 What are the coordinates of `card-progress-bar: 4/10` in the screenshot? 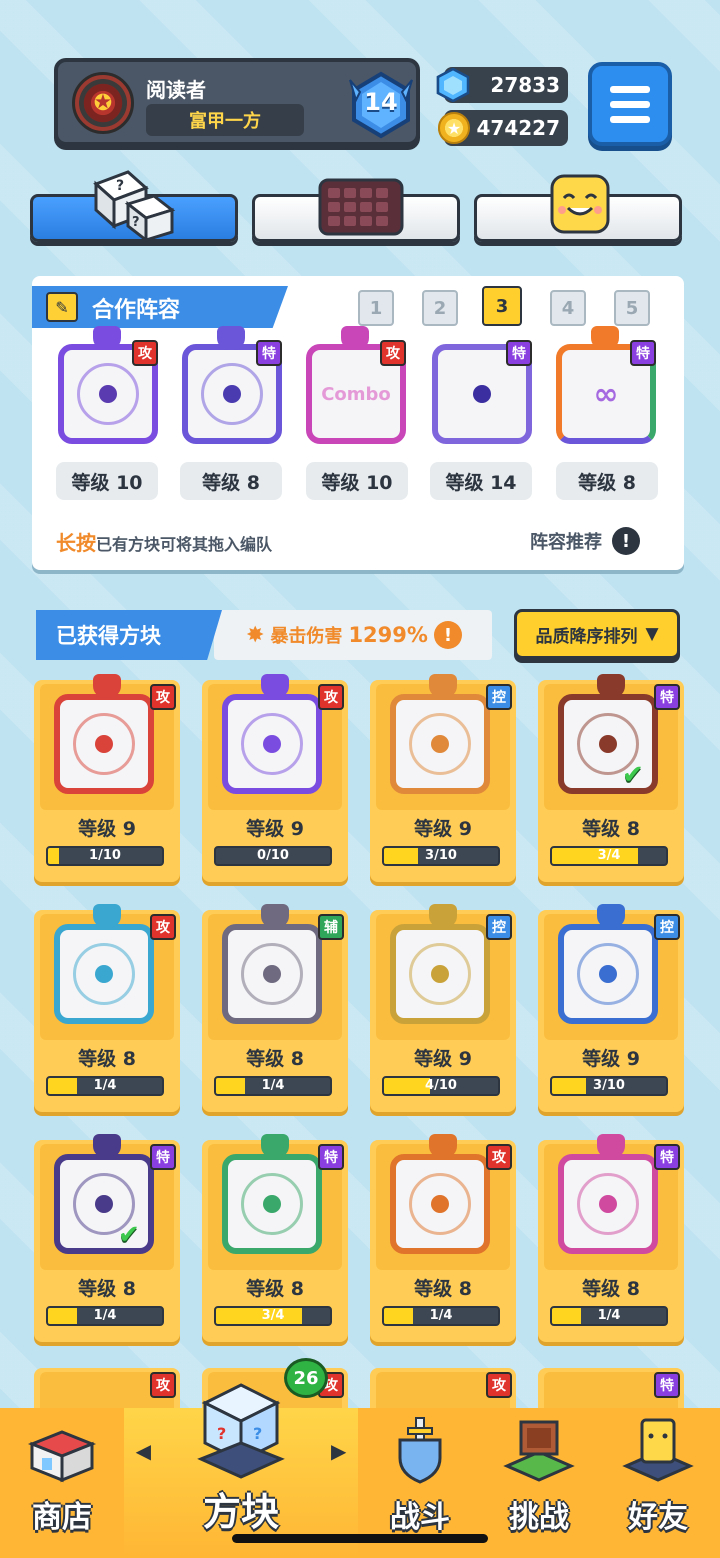 It's located at (441, 1086).